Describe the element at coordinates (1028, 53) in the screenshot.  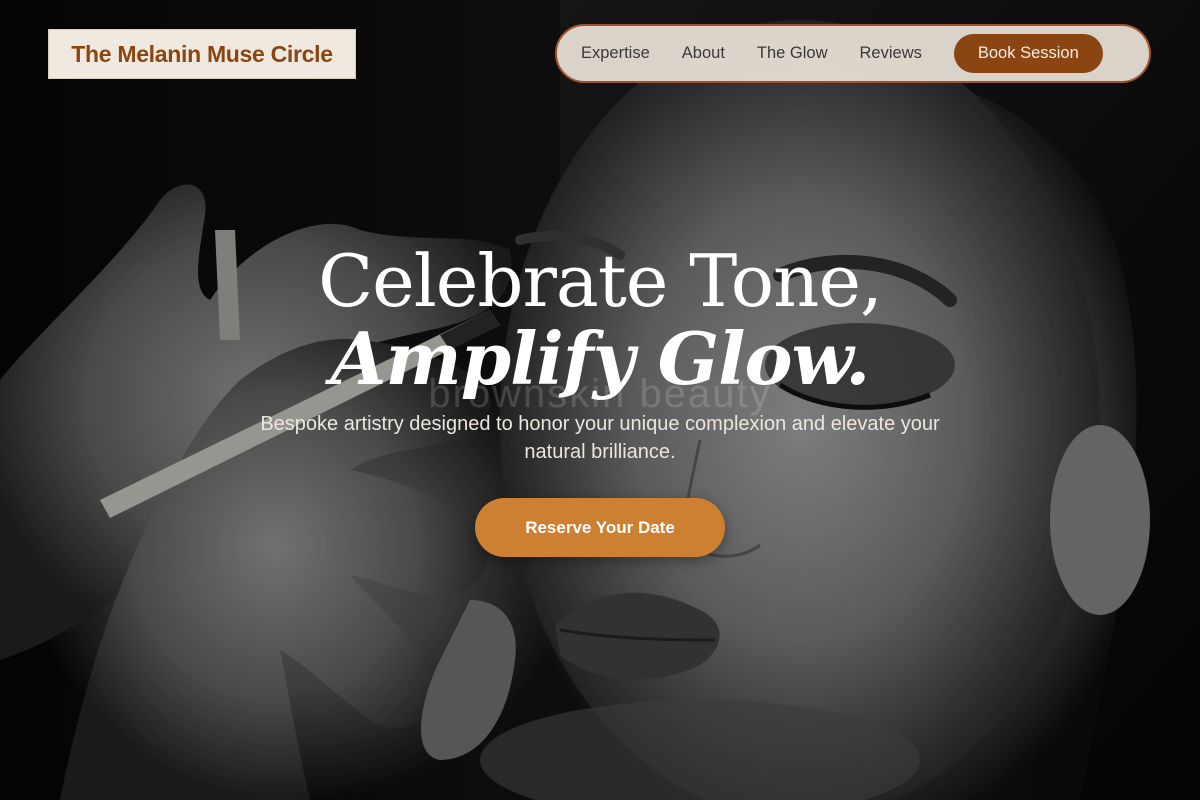
I see `book-session-button: Book Session` at that location.